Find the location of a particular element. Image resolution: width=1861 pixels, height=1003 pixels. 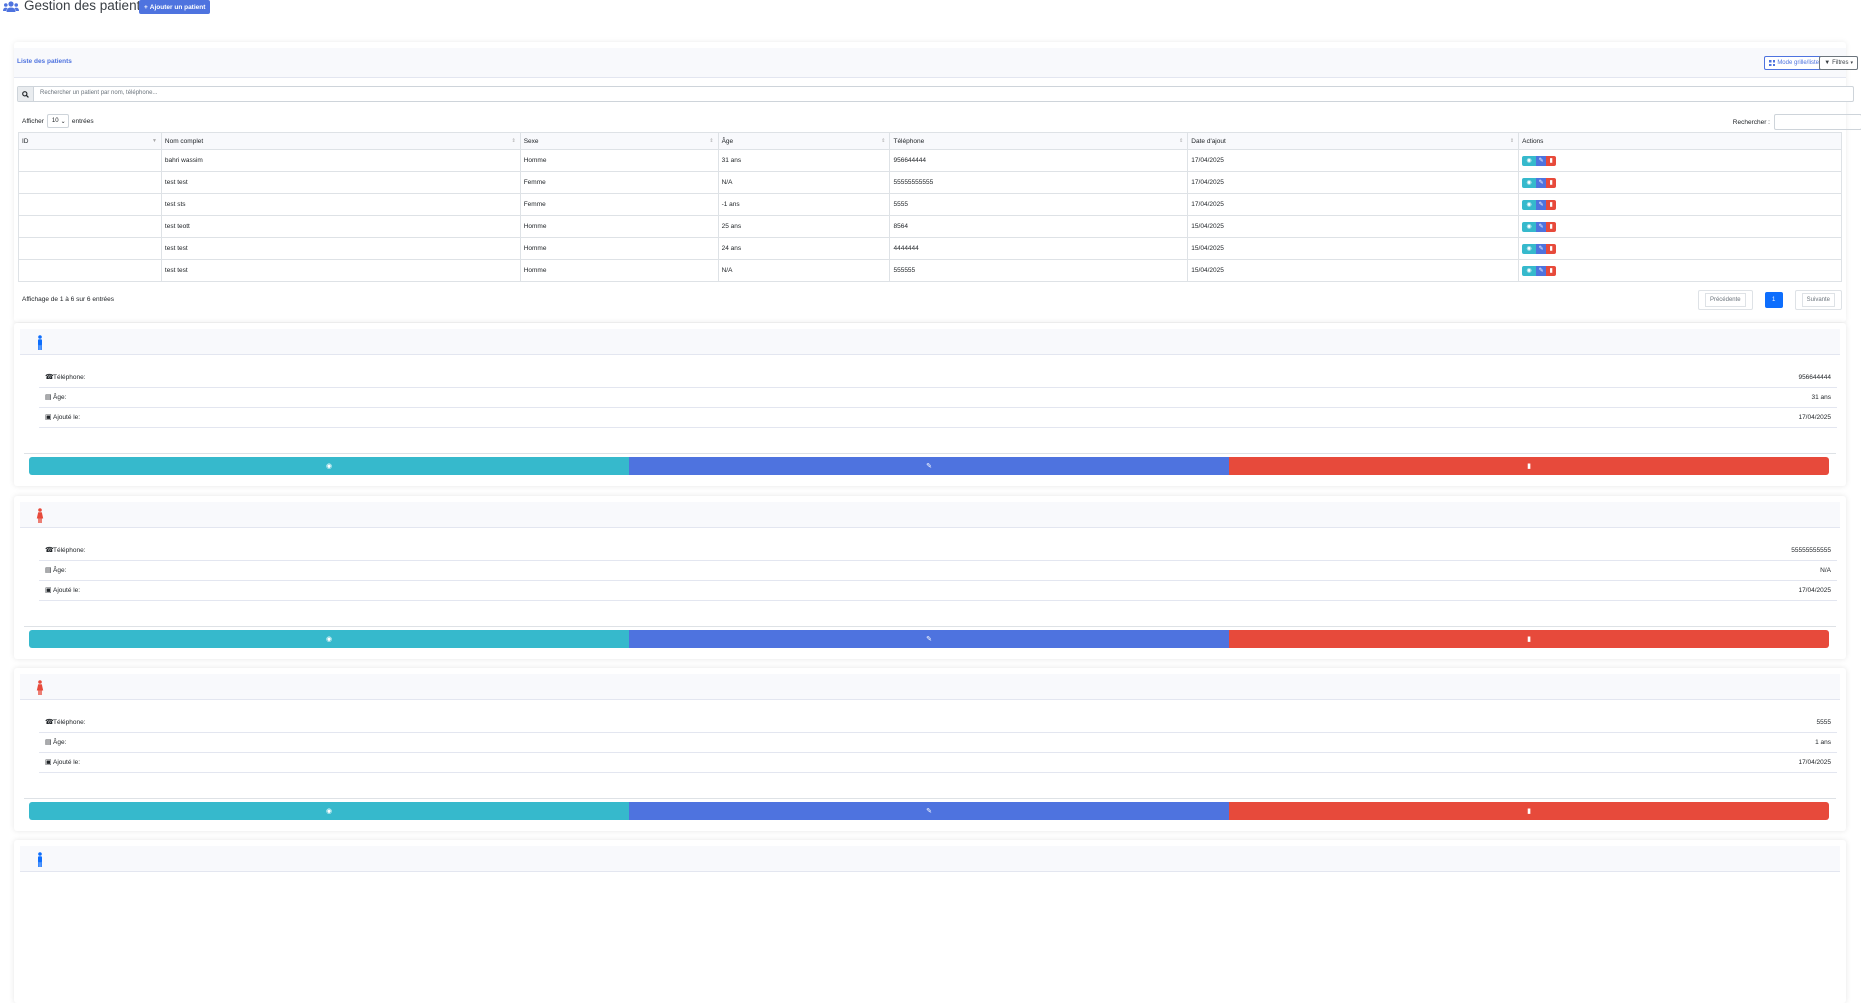

filter-icon: ▼ is located at coordinates (1827, 63).